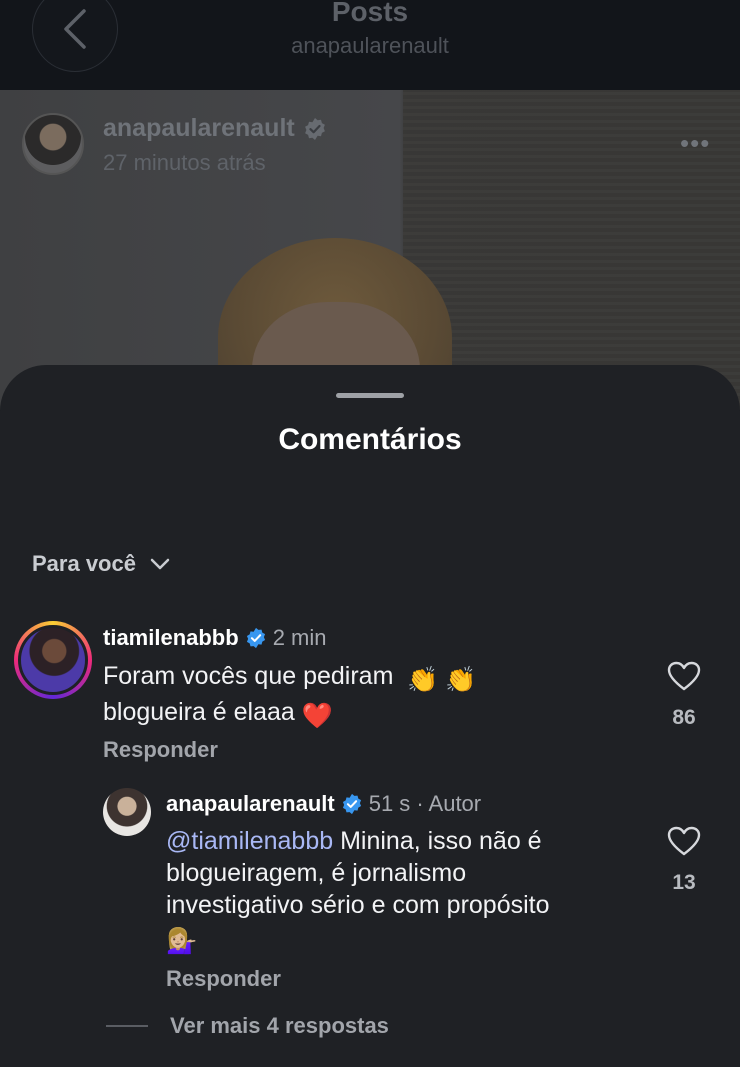 Image resolution: width=740 pixels, height=1067 pixels. What do you see at coordinates (684, 860) in the screenshot?
I see `reply-like: 13` at bounding box center [684, 860].